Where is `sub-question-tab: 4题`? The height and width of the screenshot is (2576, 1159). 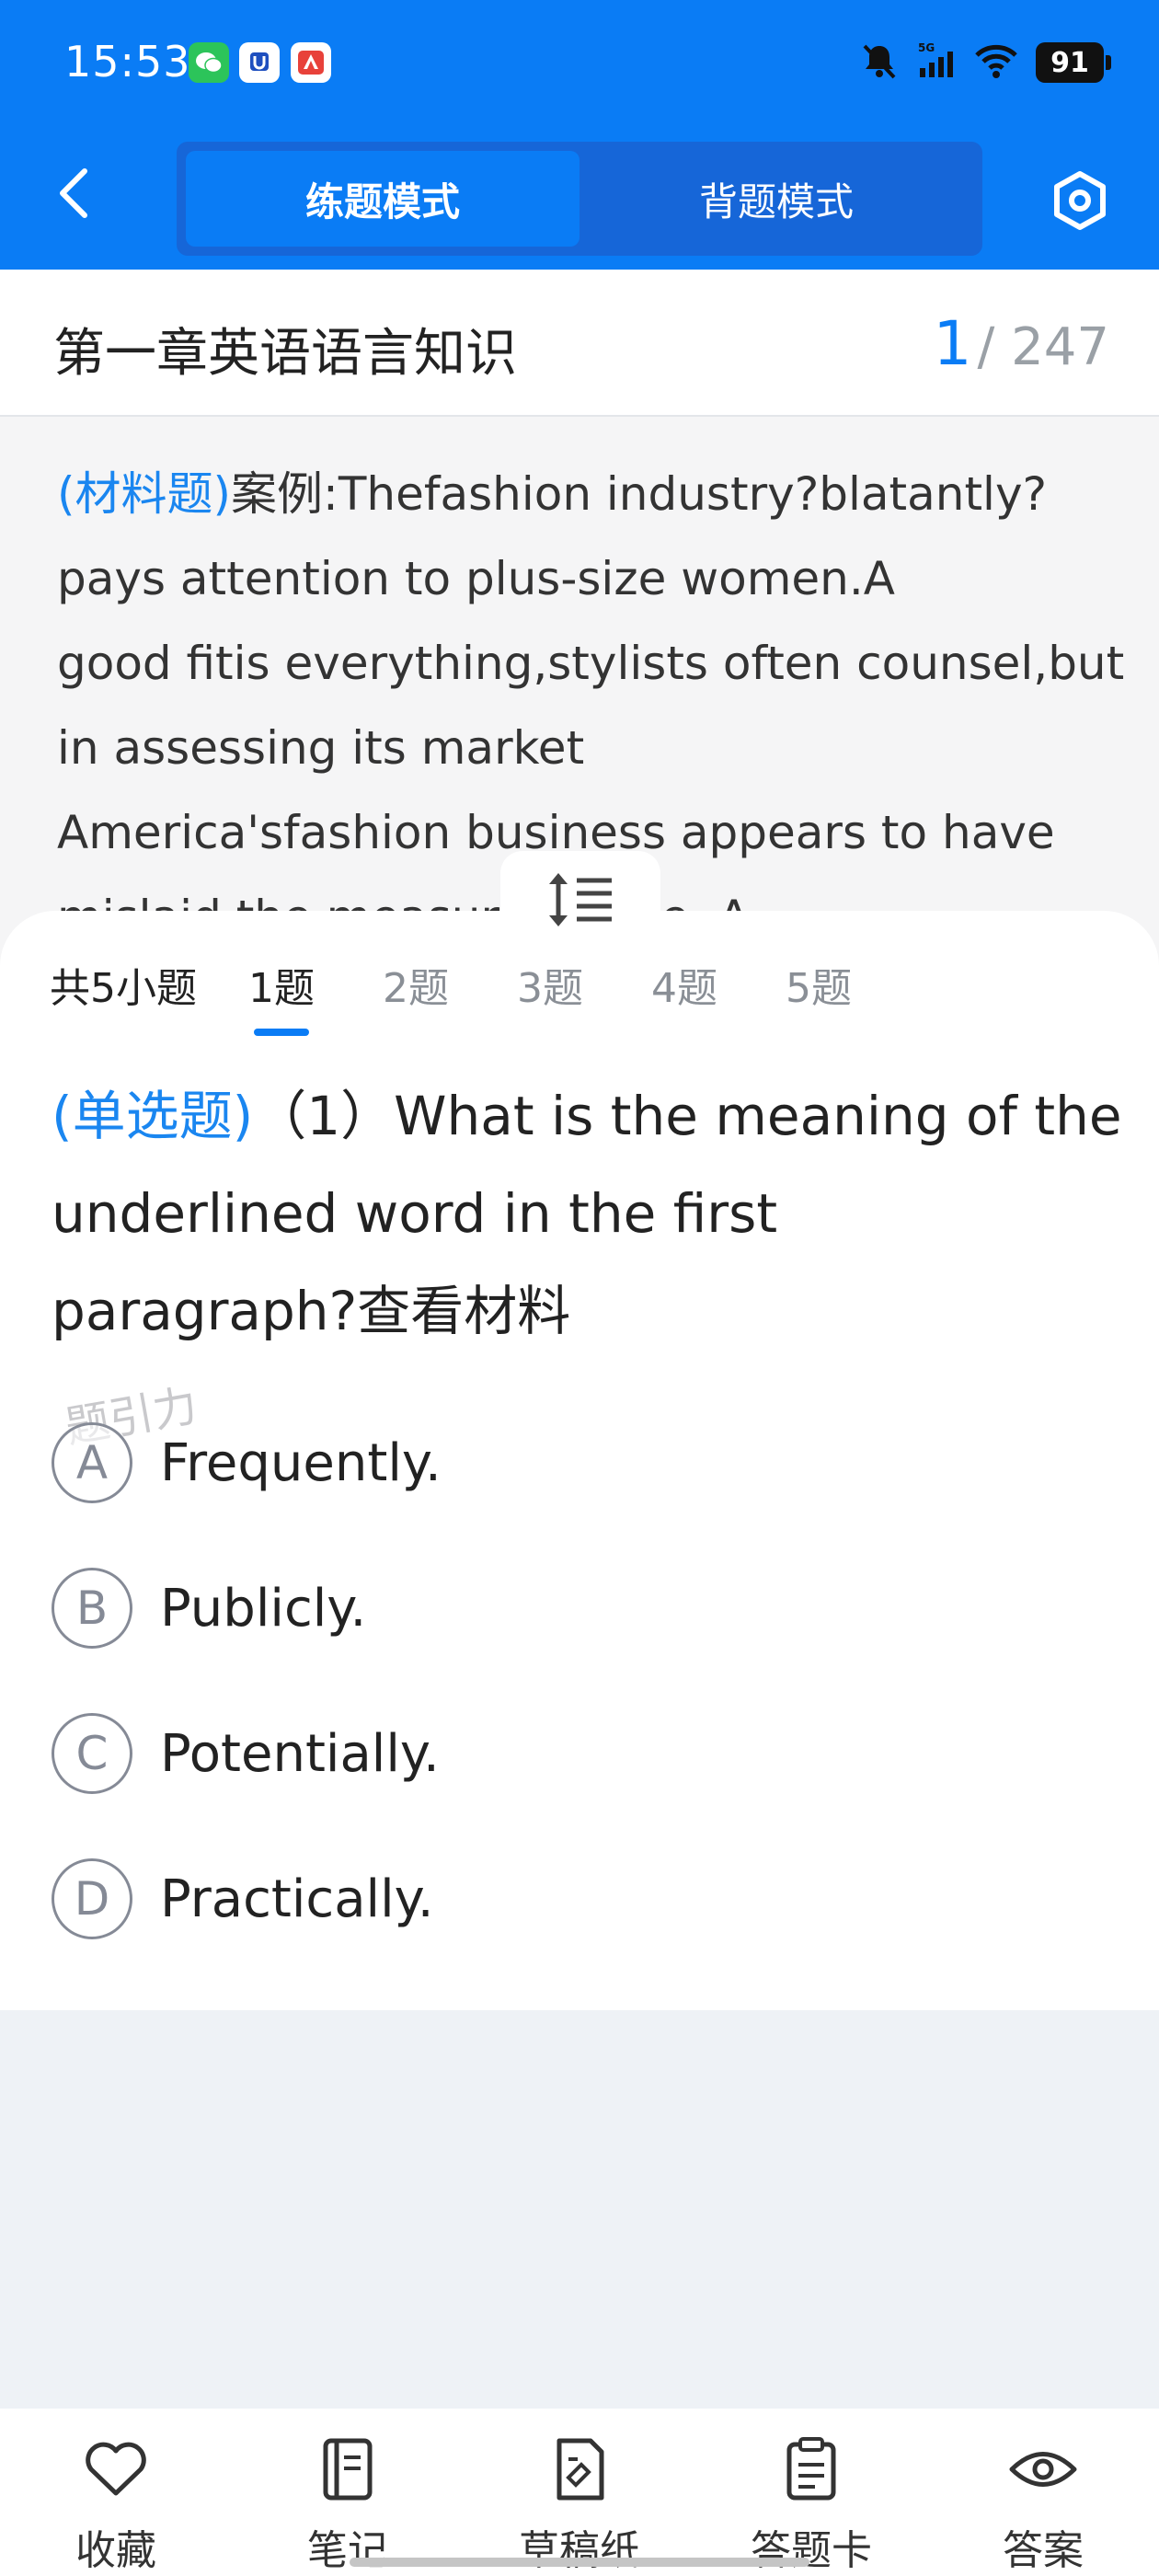
sub-question-tab: 4题 is located at coordinates (684, 984).